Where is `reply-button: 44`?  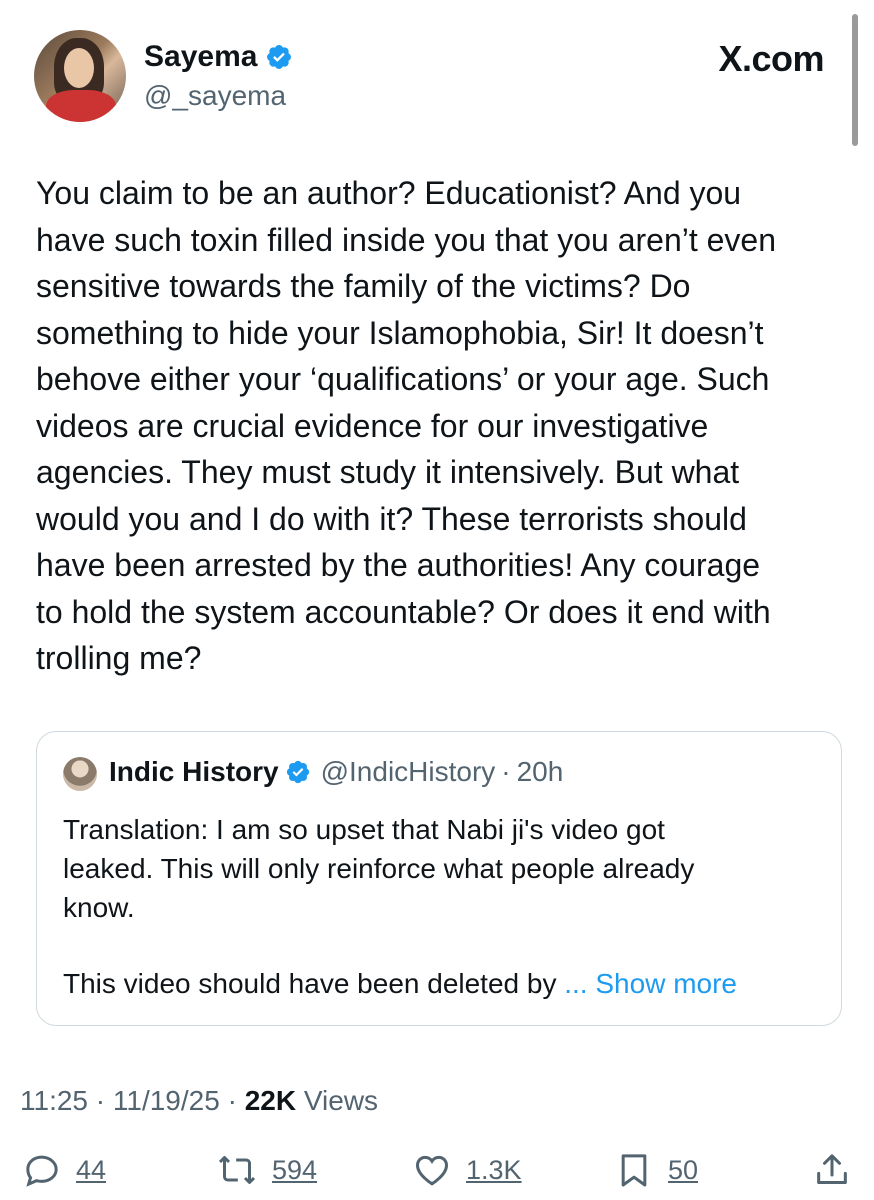
reply-button: 44 is located at coordinates (64, 1170).